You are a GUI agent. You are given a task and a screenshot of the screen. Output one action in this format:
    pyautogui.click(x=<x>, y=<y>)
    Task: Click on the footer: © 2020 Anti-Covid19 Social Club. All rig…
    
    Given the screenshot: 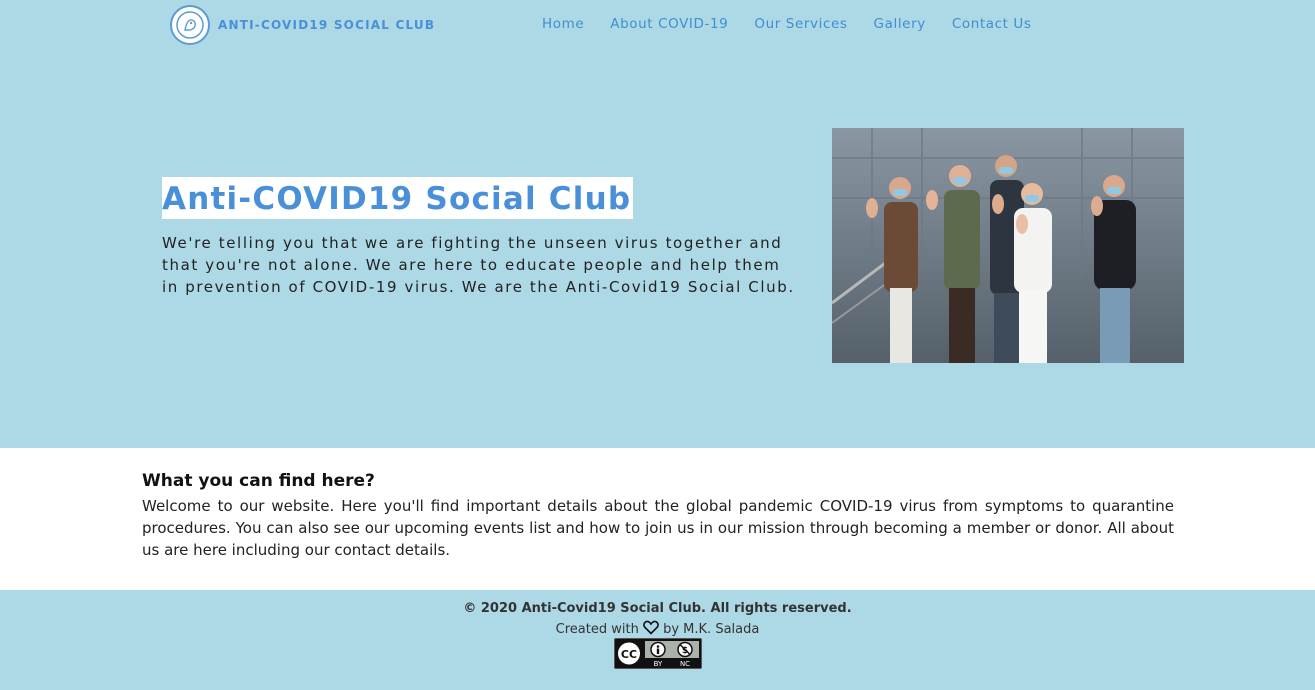 What is the action you would take?
    pyautogui.click(x=657, y=640)
    